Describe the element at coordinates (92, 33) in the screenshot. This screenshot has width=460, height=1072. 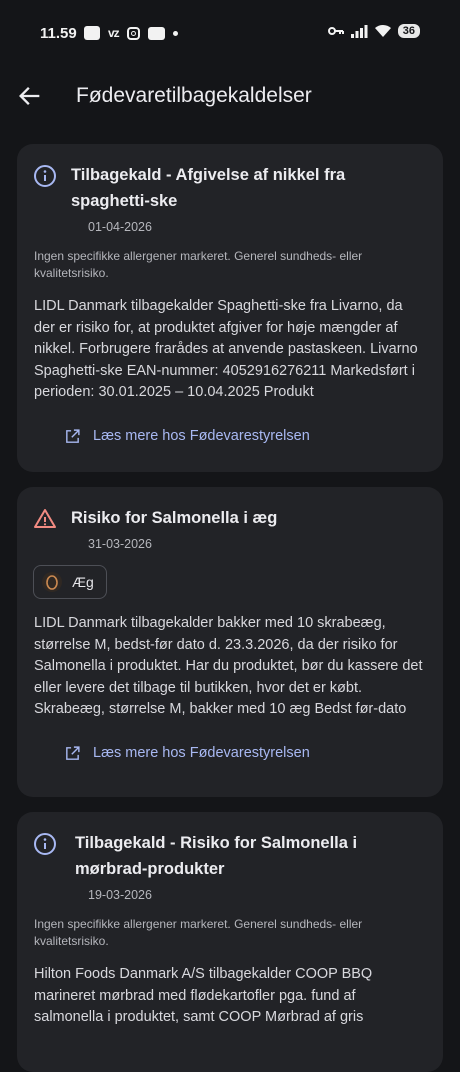
I see `app-notification-icon` at that location.